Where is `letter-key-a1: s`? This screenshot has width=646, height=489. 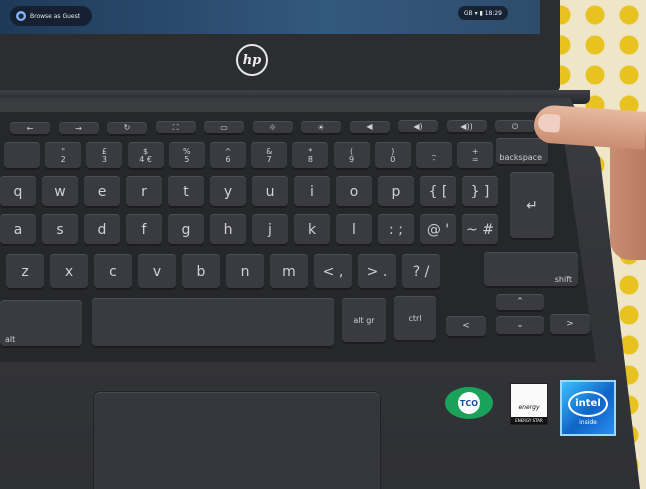 letter-key-a1: s is located at coordinates (60, 230).